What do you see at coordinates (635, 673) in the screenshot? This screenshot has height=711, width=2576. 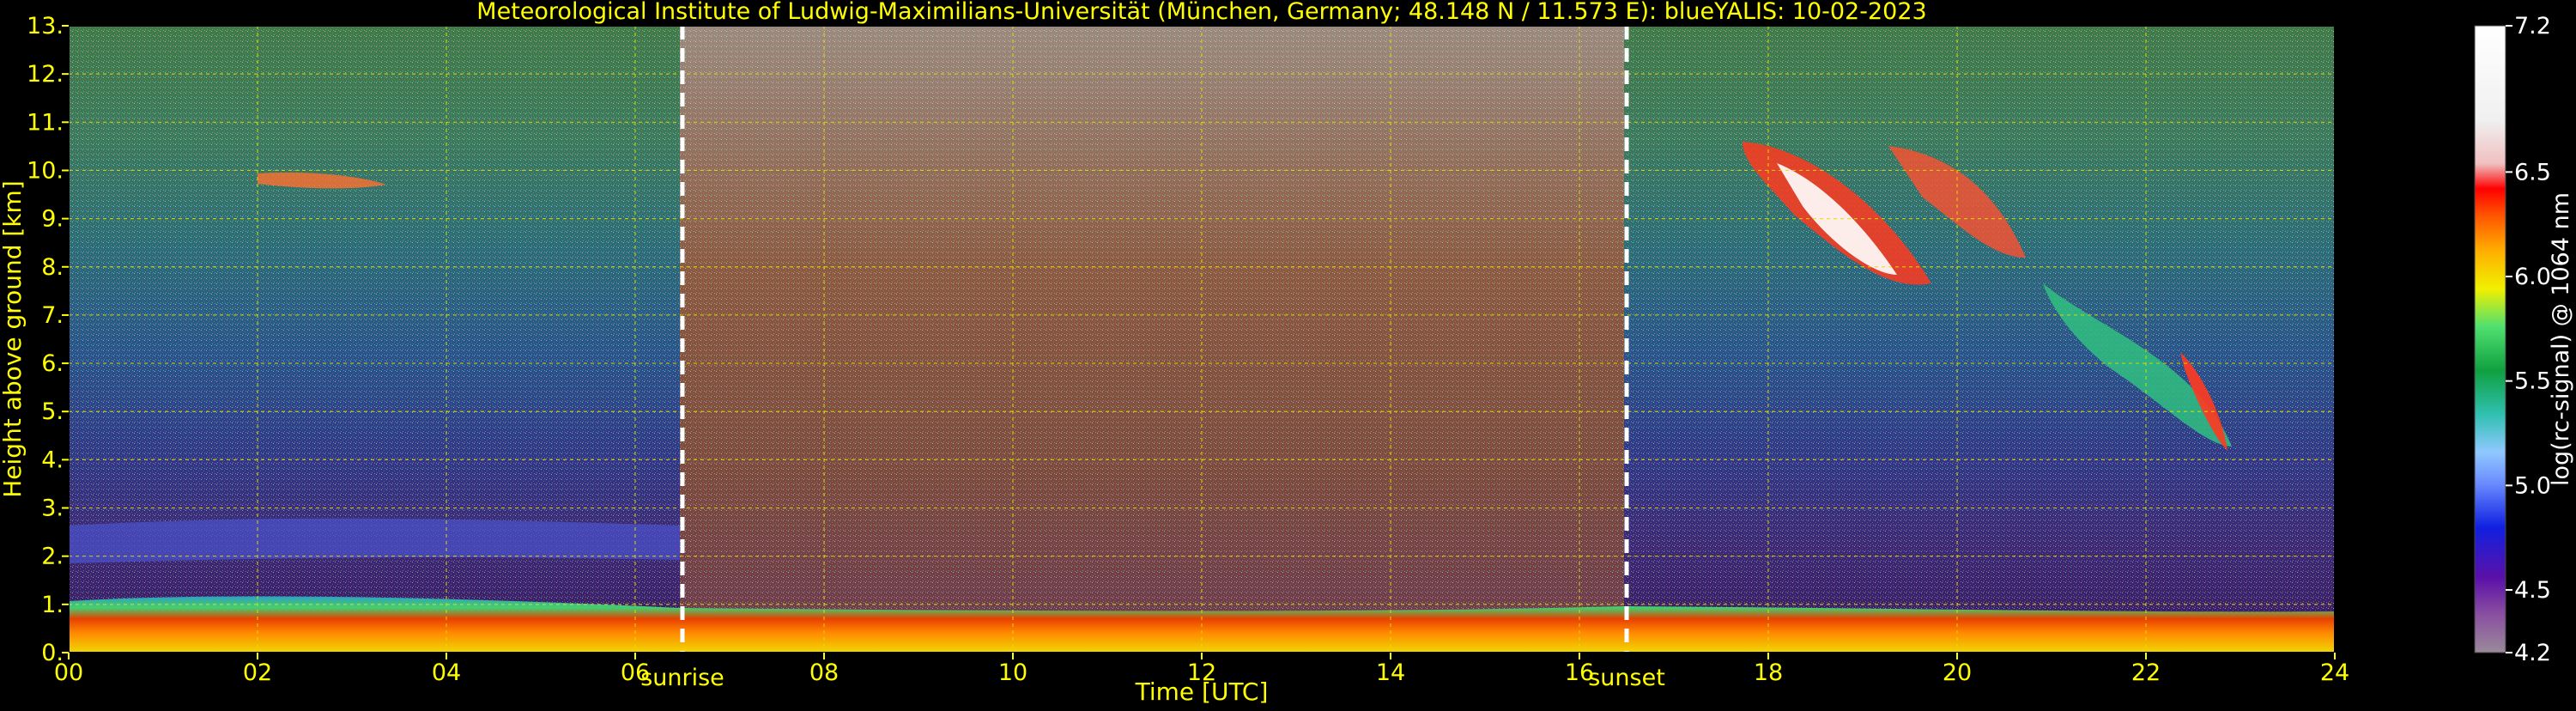 I see `x-tick-label: 06` at bounding box center [635, 673].